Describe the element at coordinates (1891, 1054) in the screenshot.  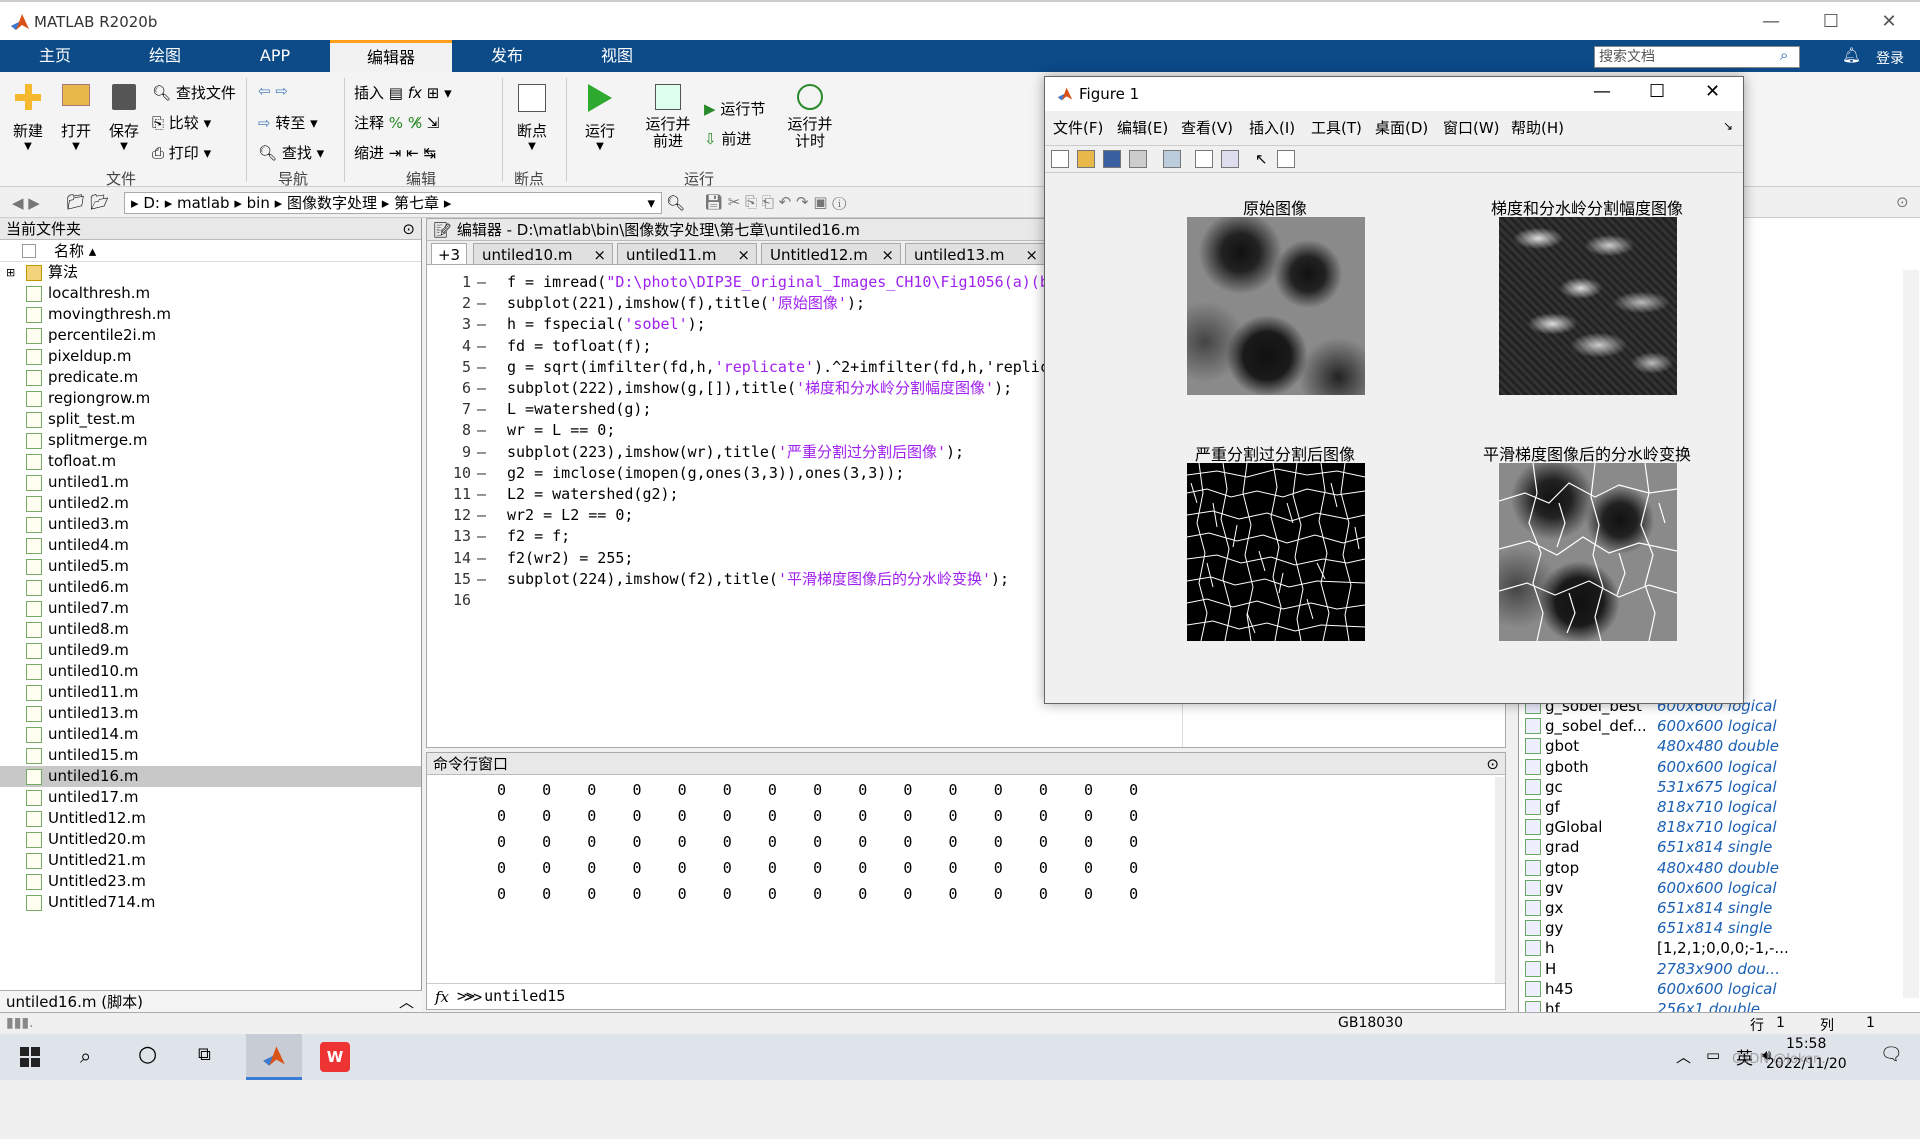
I see `notification-center-icon: 🗨︎` at that location.